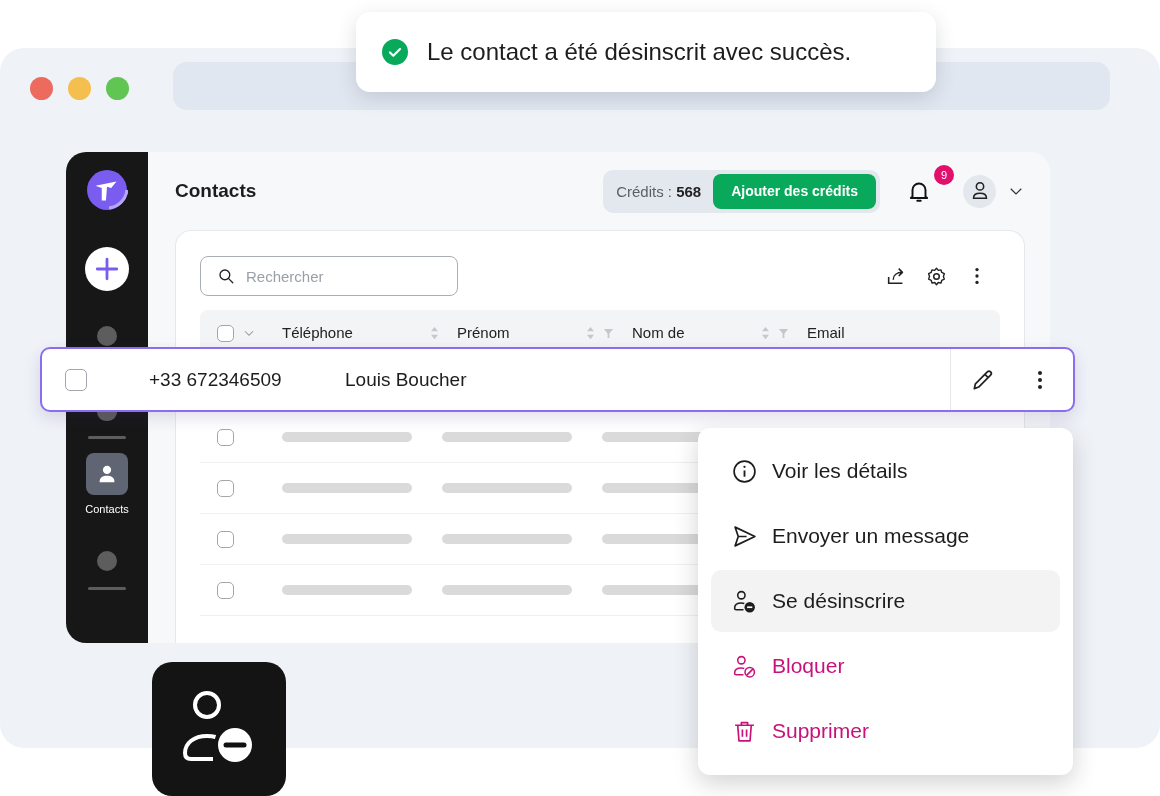  What do you see at coordinates (658, 333) in the screenshot?
I see `column-header: Nom de` at bounding box center [658, 333].